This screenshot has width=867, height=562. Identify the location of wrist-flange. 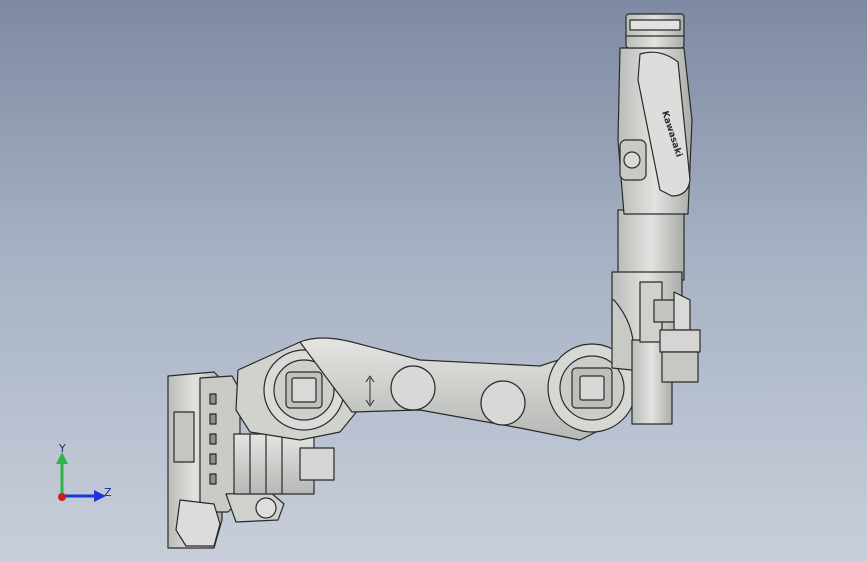
(655, 31).